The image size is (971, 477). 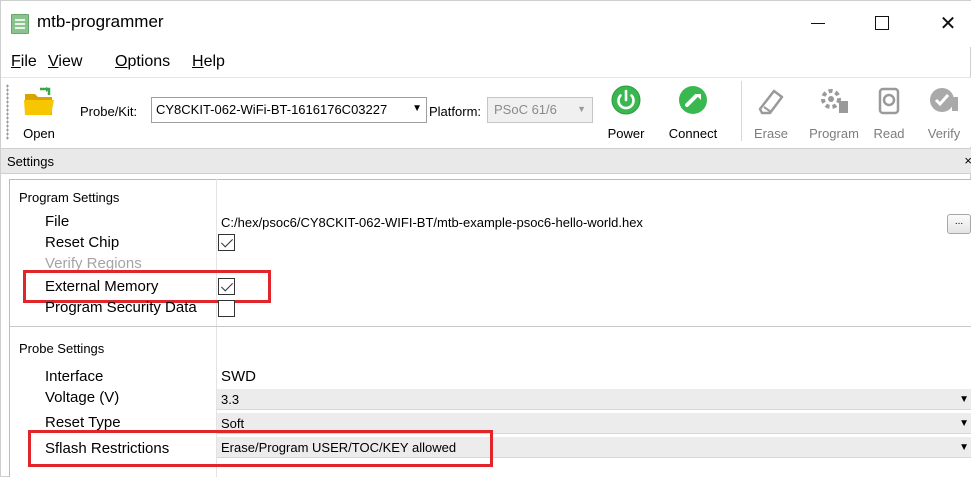 I want to click on settings-header: Settings ×, so click(x=486, y=161).